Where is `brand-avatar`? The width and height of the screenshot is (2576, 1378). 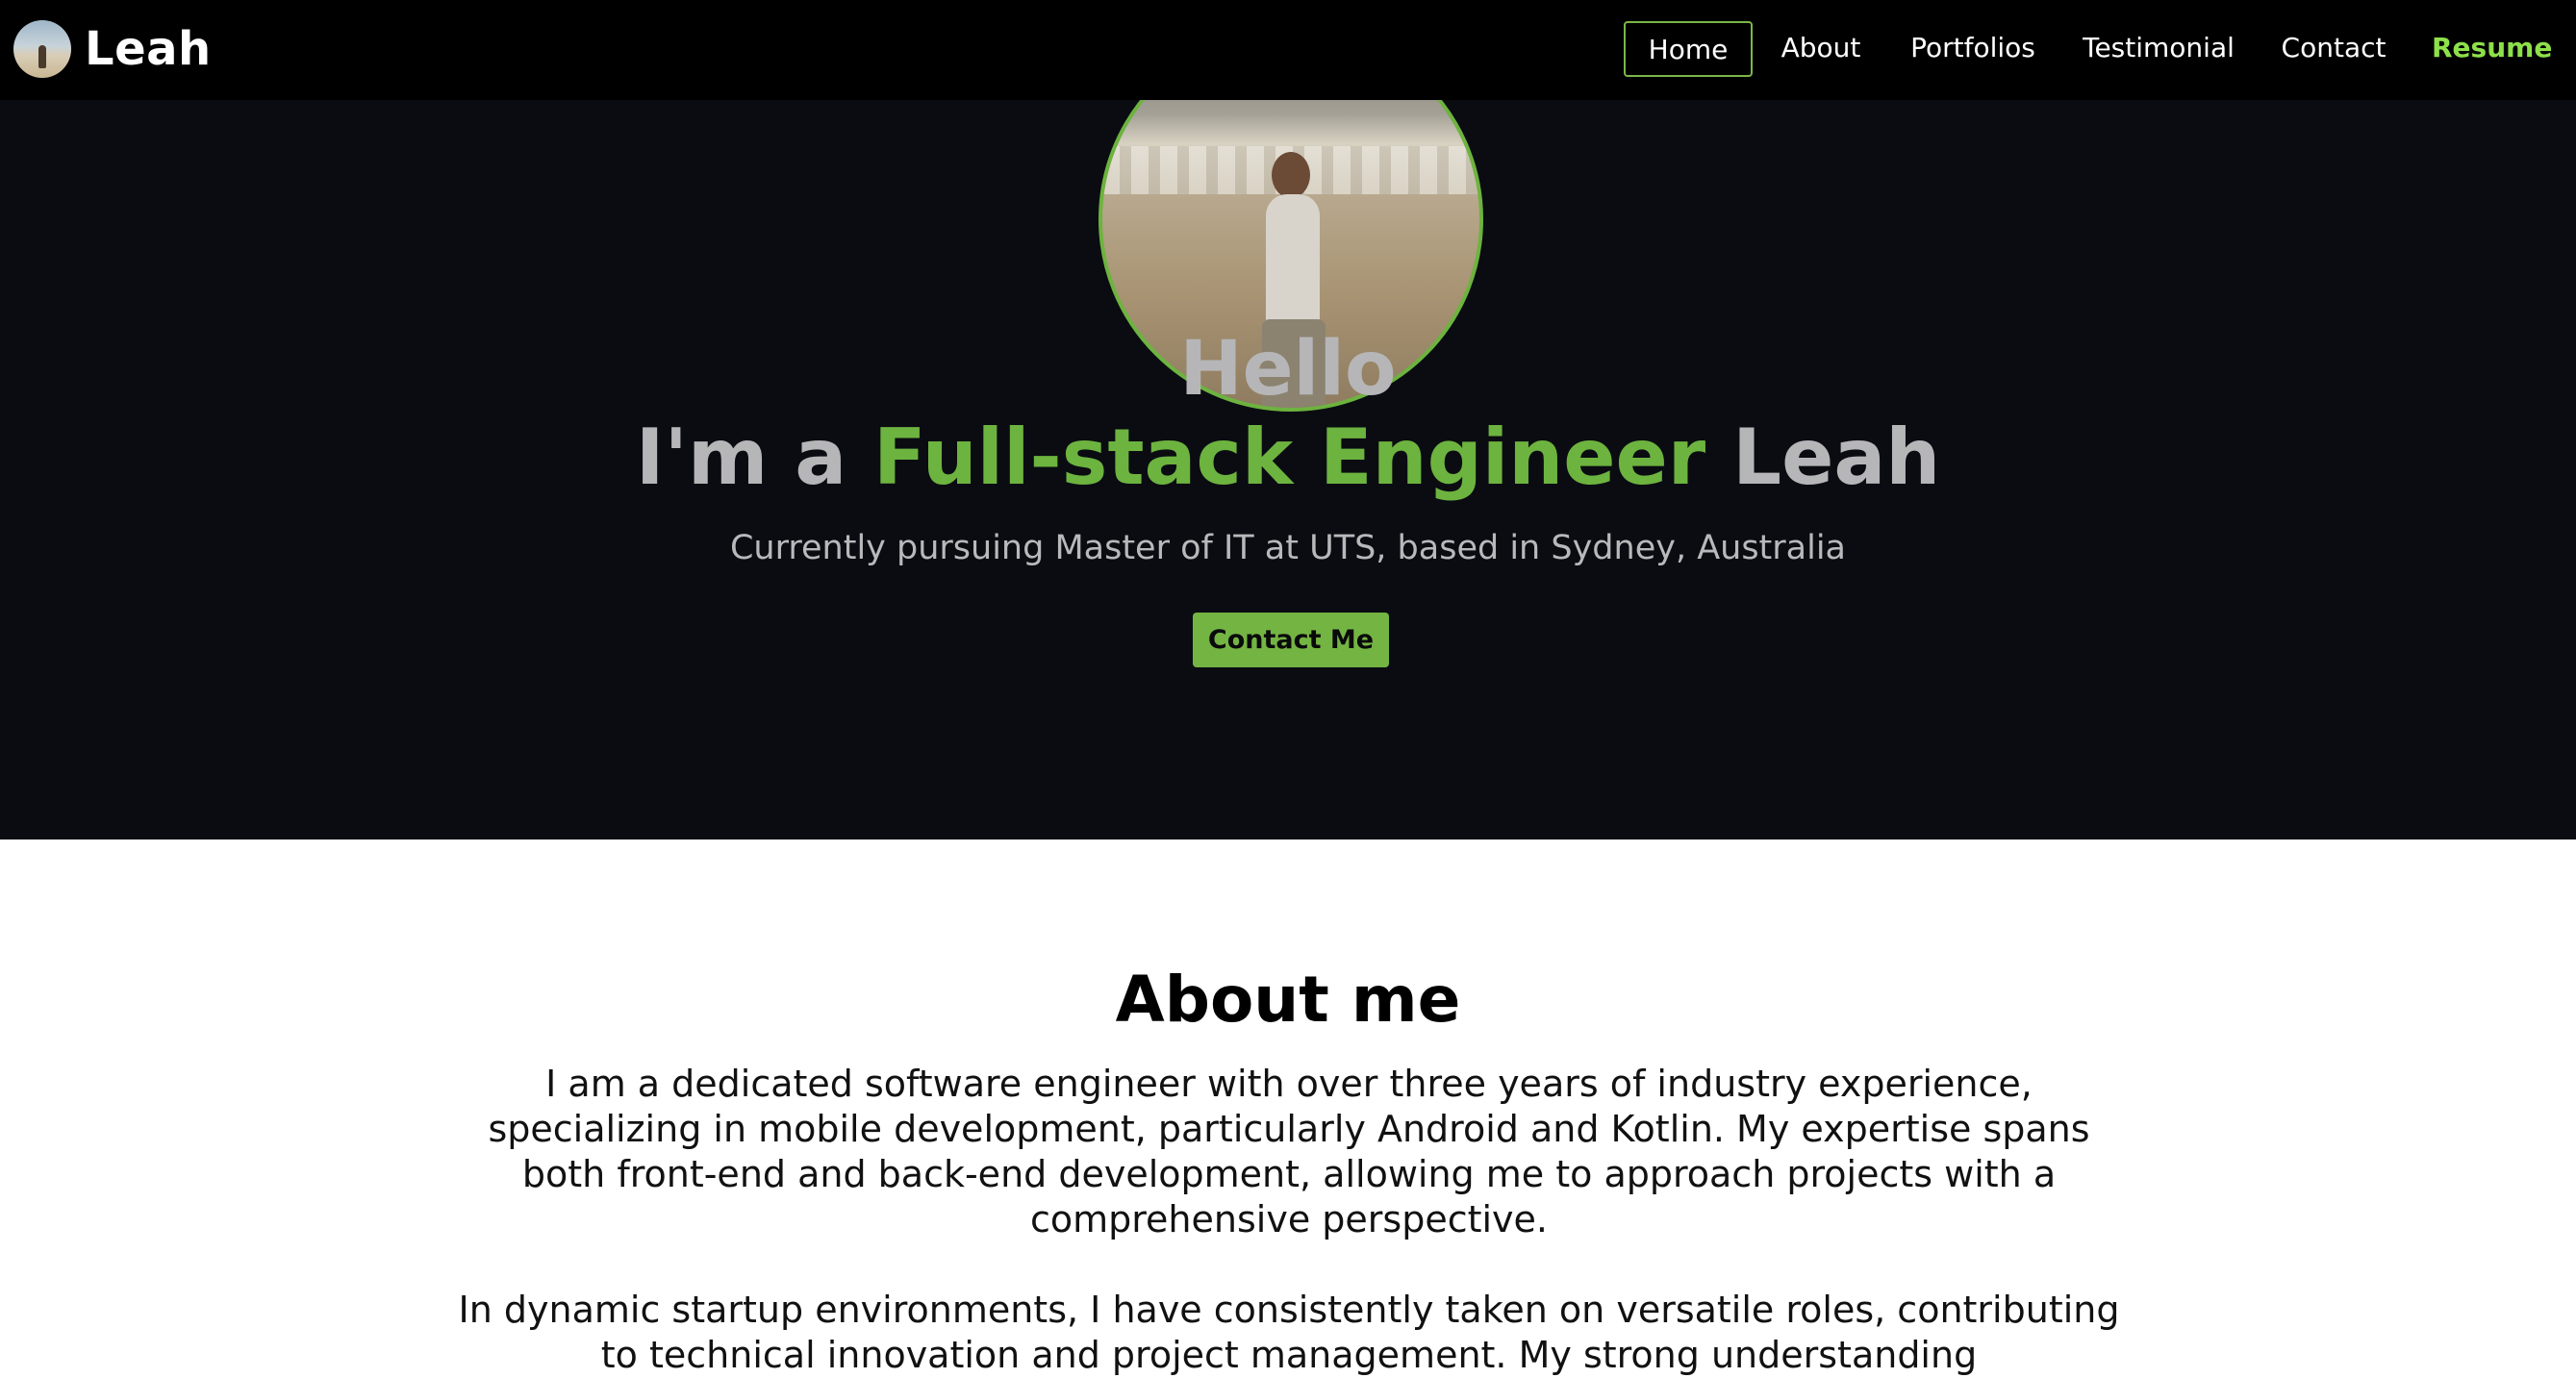
brand-avatar is located at coordinates (42, 49).